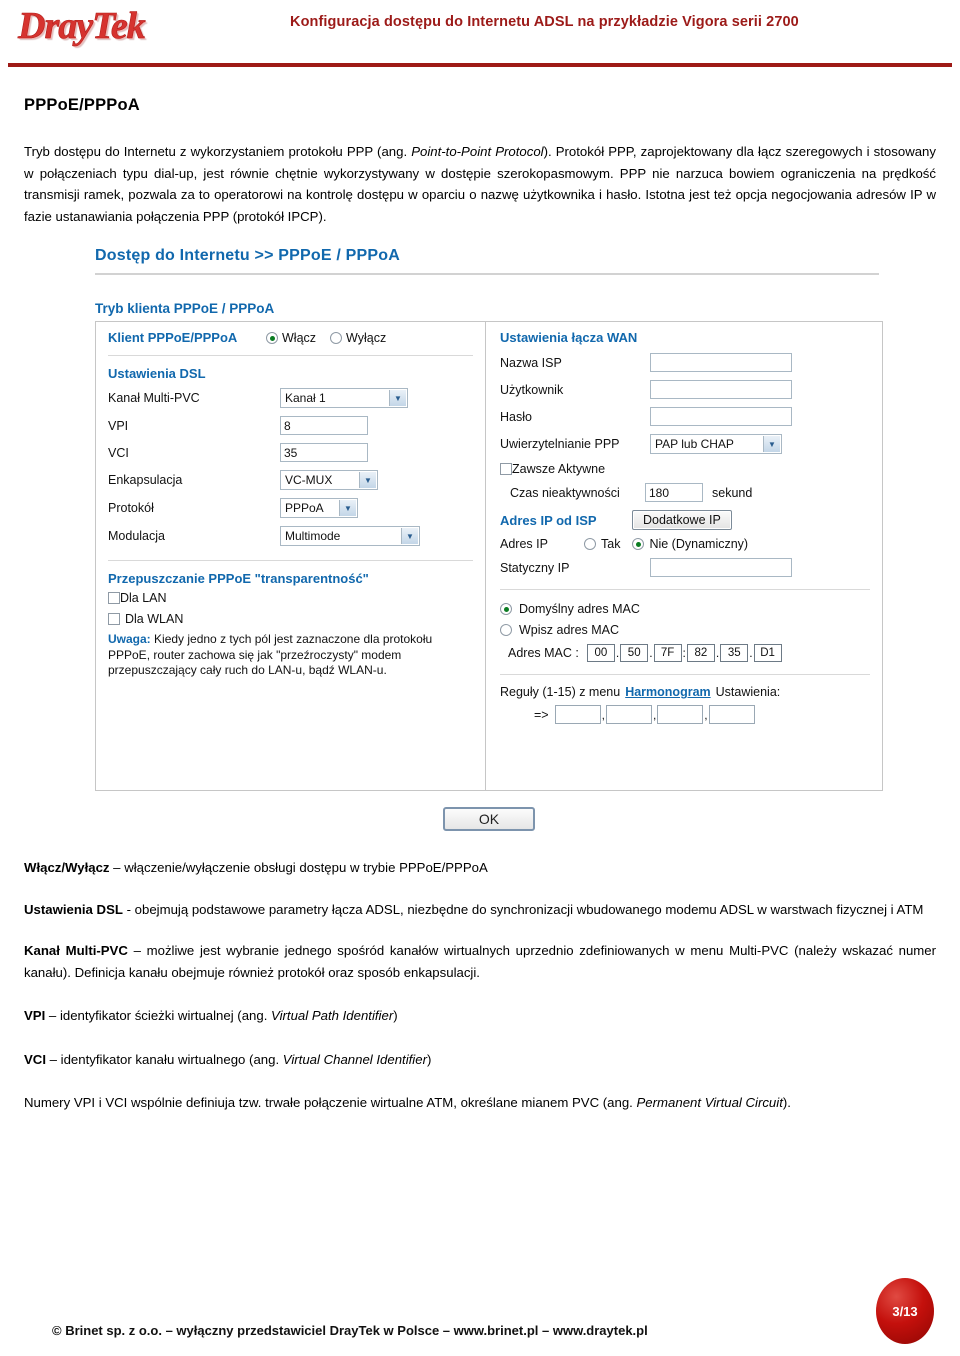 Image resolution: width=960 pixels, height=1356 pixels. Describe the element at coordinates (682, 520) in the screenshot. I see `more-ip-button: Dodatkowe IP` at that location.